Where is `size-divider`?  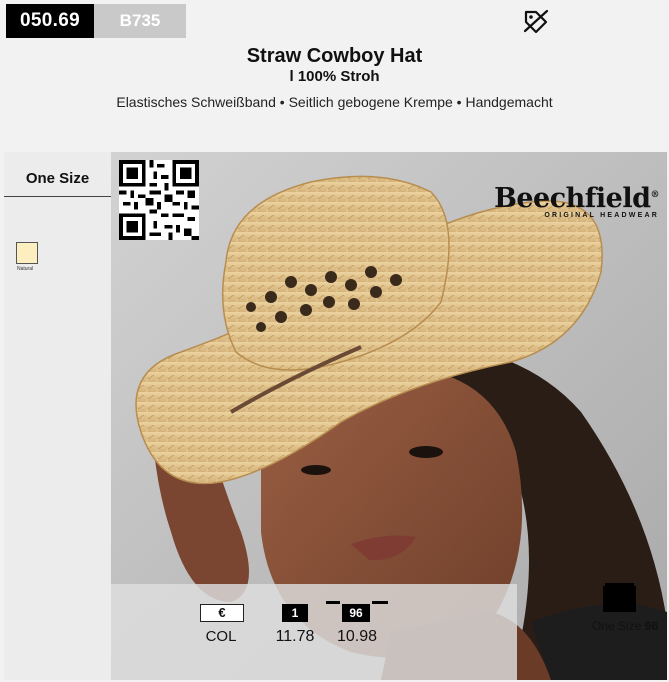
size-divider is located at coordinates (57, 196).